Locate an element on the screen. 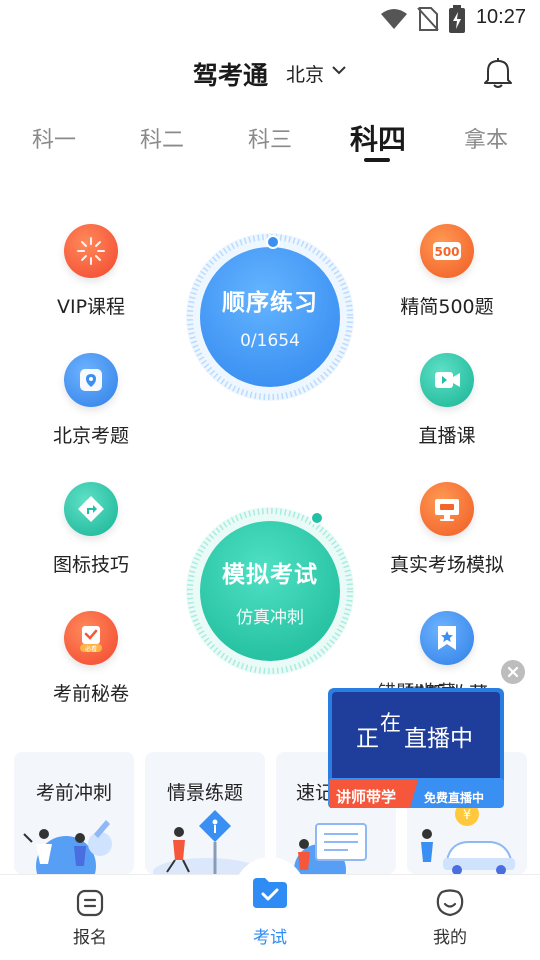 The height and width of the screenshot is (960, 540). mock-exam-button: 模拟考试 仿真冲刺 is located at coordinates (270, 591).